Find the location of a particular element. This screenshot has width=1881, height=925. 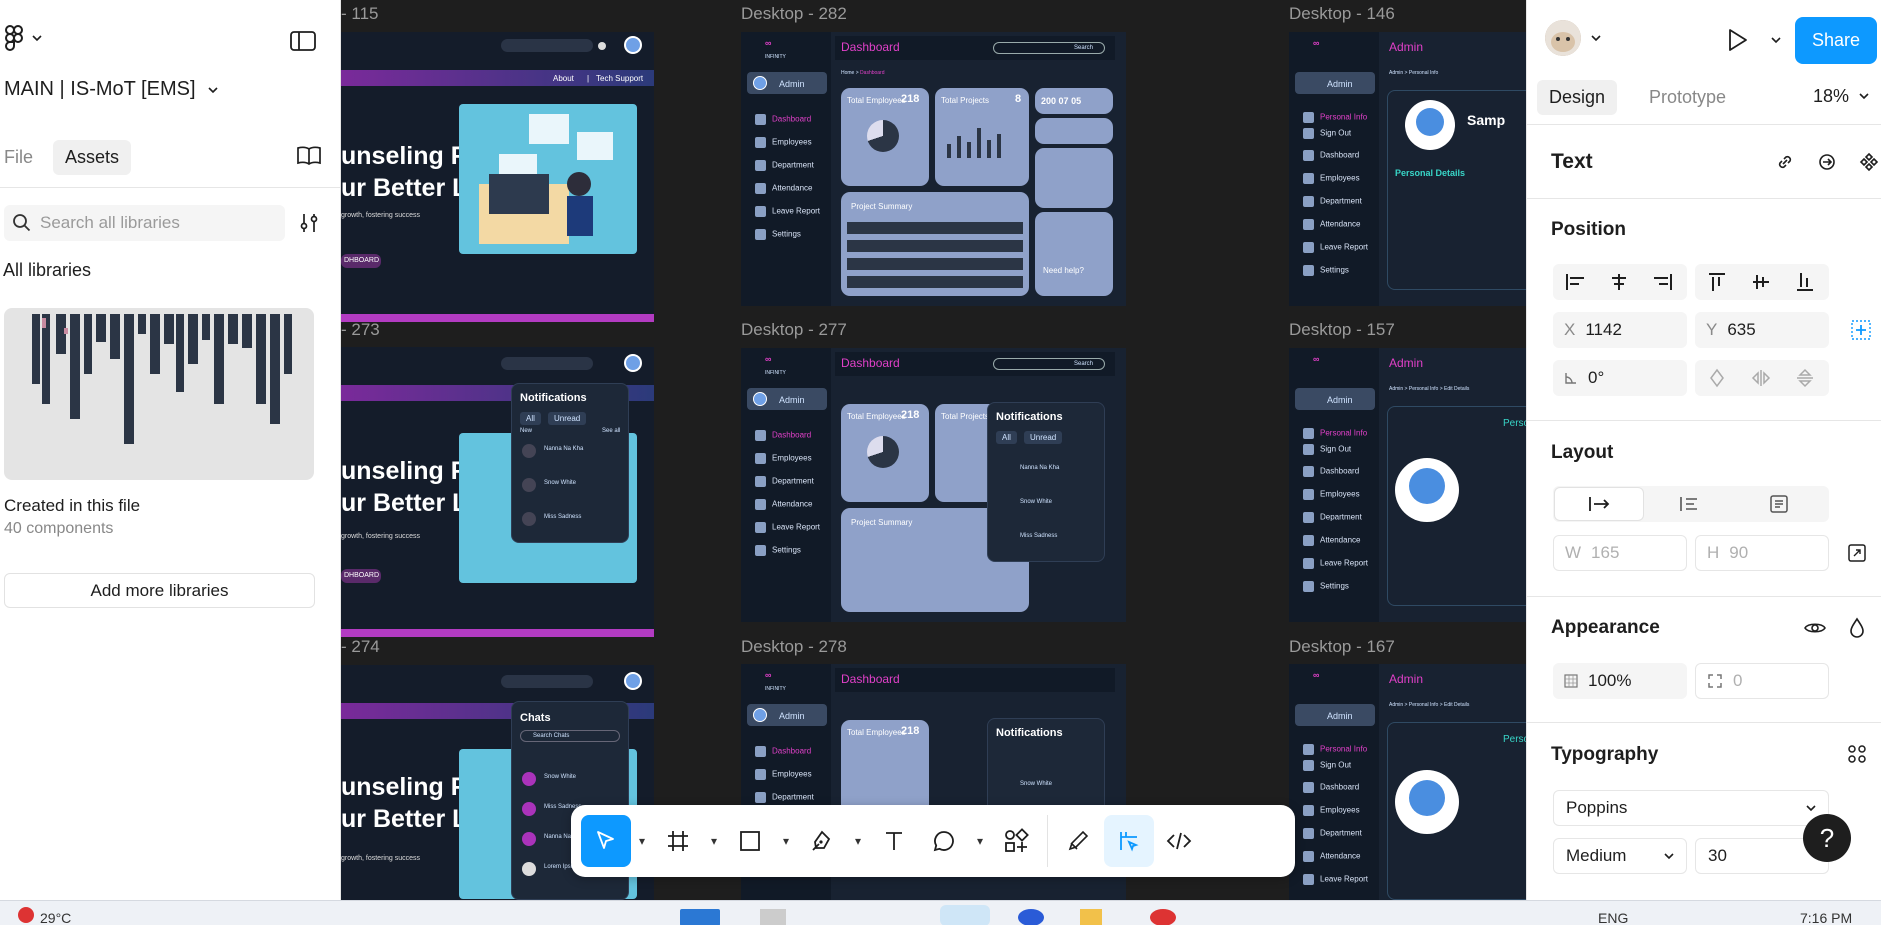

add-libraries-button: Add more libraries is located at coordinates (159, 590).